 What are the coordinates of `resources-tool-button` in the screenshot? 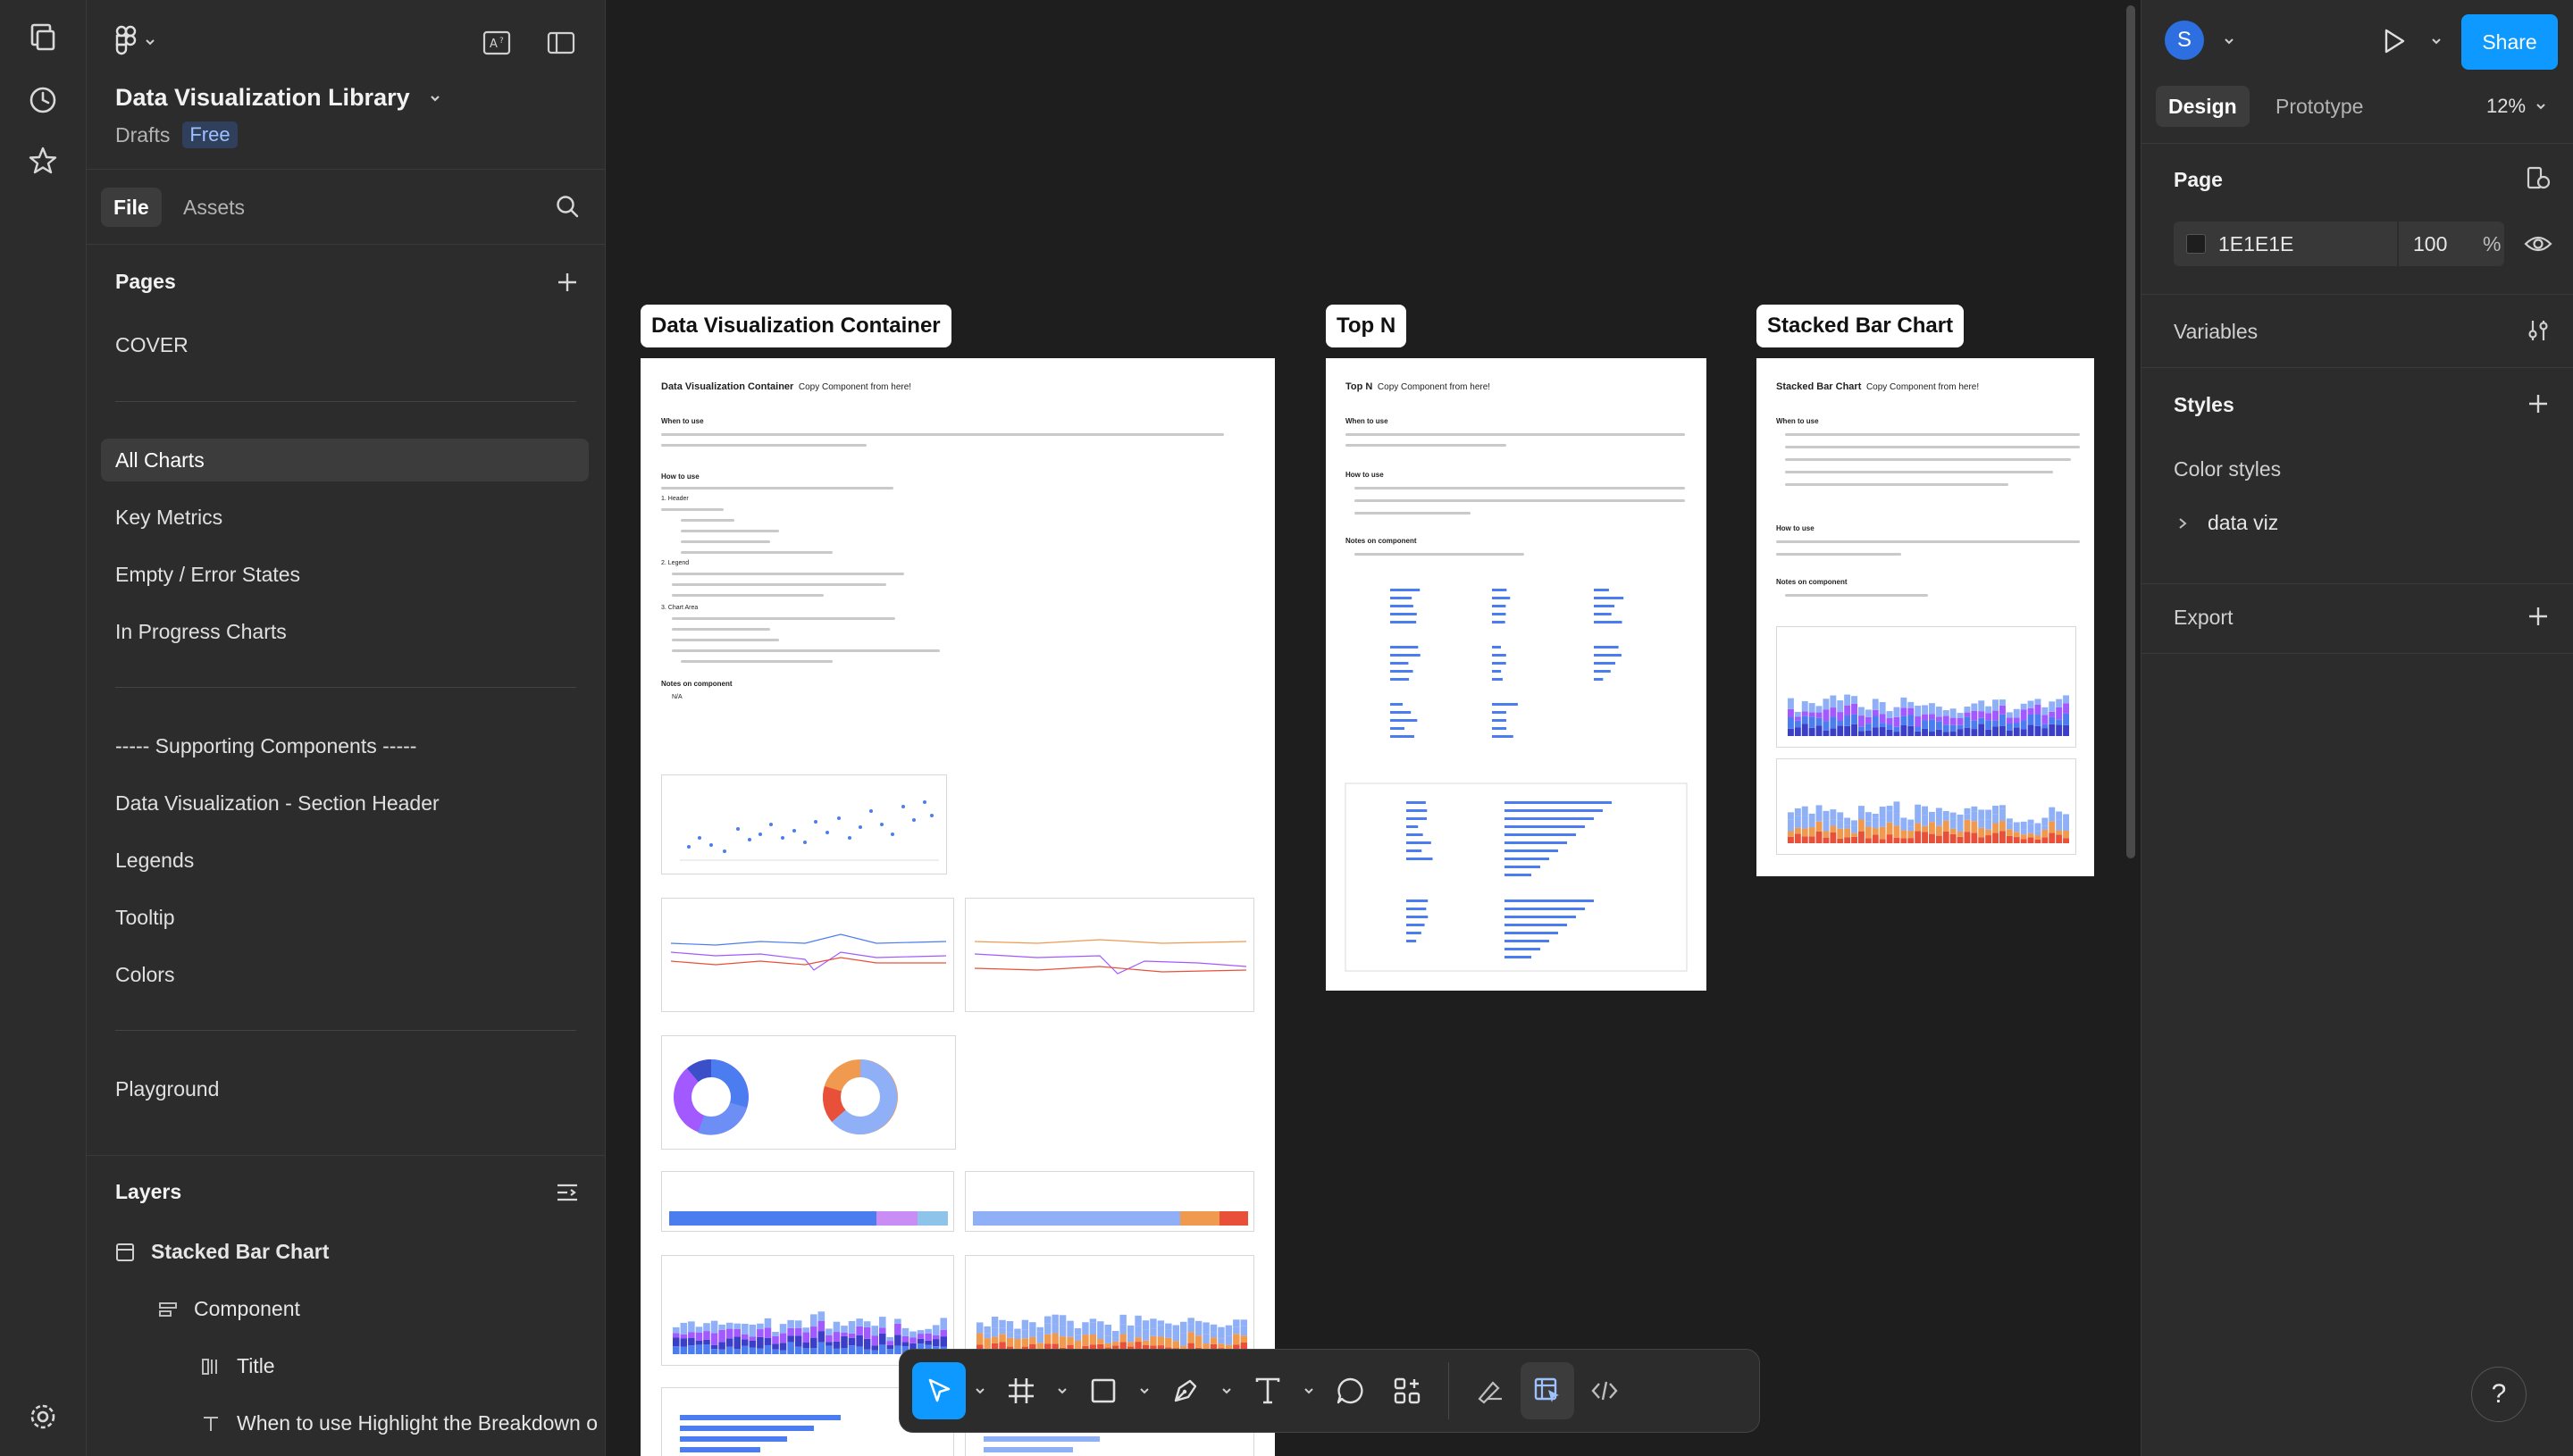 It's located at (1407, 1390).